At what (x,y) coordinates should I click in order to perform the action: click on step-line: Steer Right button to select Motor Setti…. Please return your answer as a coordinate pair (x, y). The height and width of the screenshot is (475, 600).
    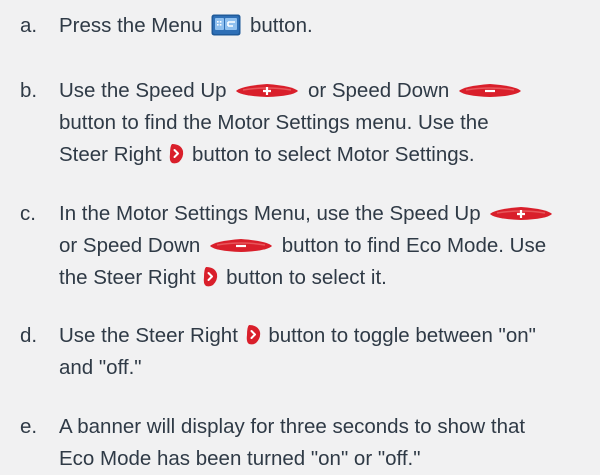
    Looking at the image, I should click on (328, 155).